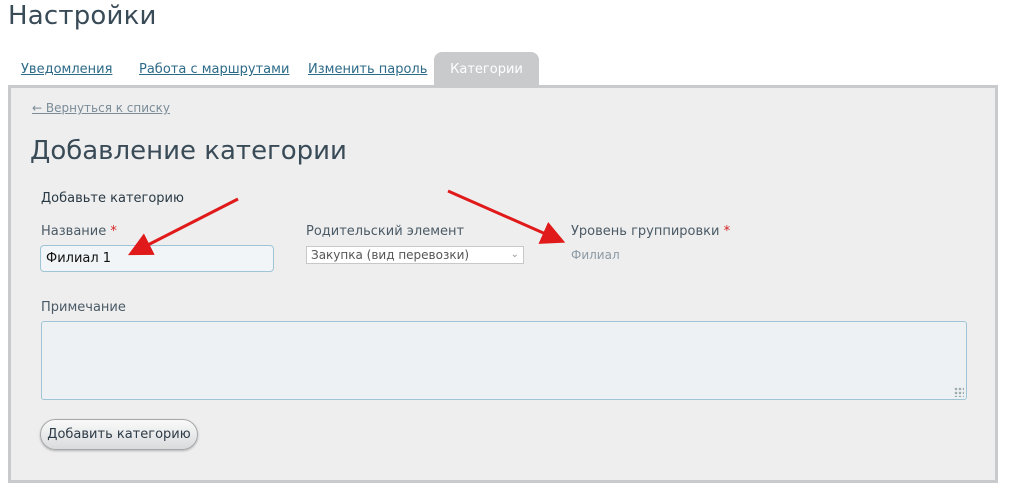  I want to click on tab-notifications: Уведомления, so click(66, 69).